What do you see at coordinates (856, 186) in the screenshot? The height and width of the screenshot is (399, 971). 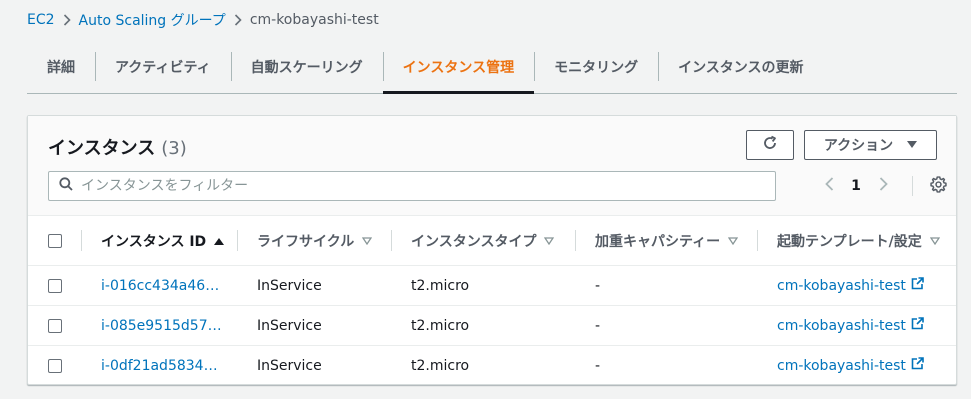 I see `page-number: 1` at bounding box center [856, 186].